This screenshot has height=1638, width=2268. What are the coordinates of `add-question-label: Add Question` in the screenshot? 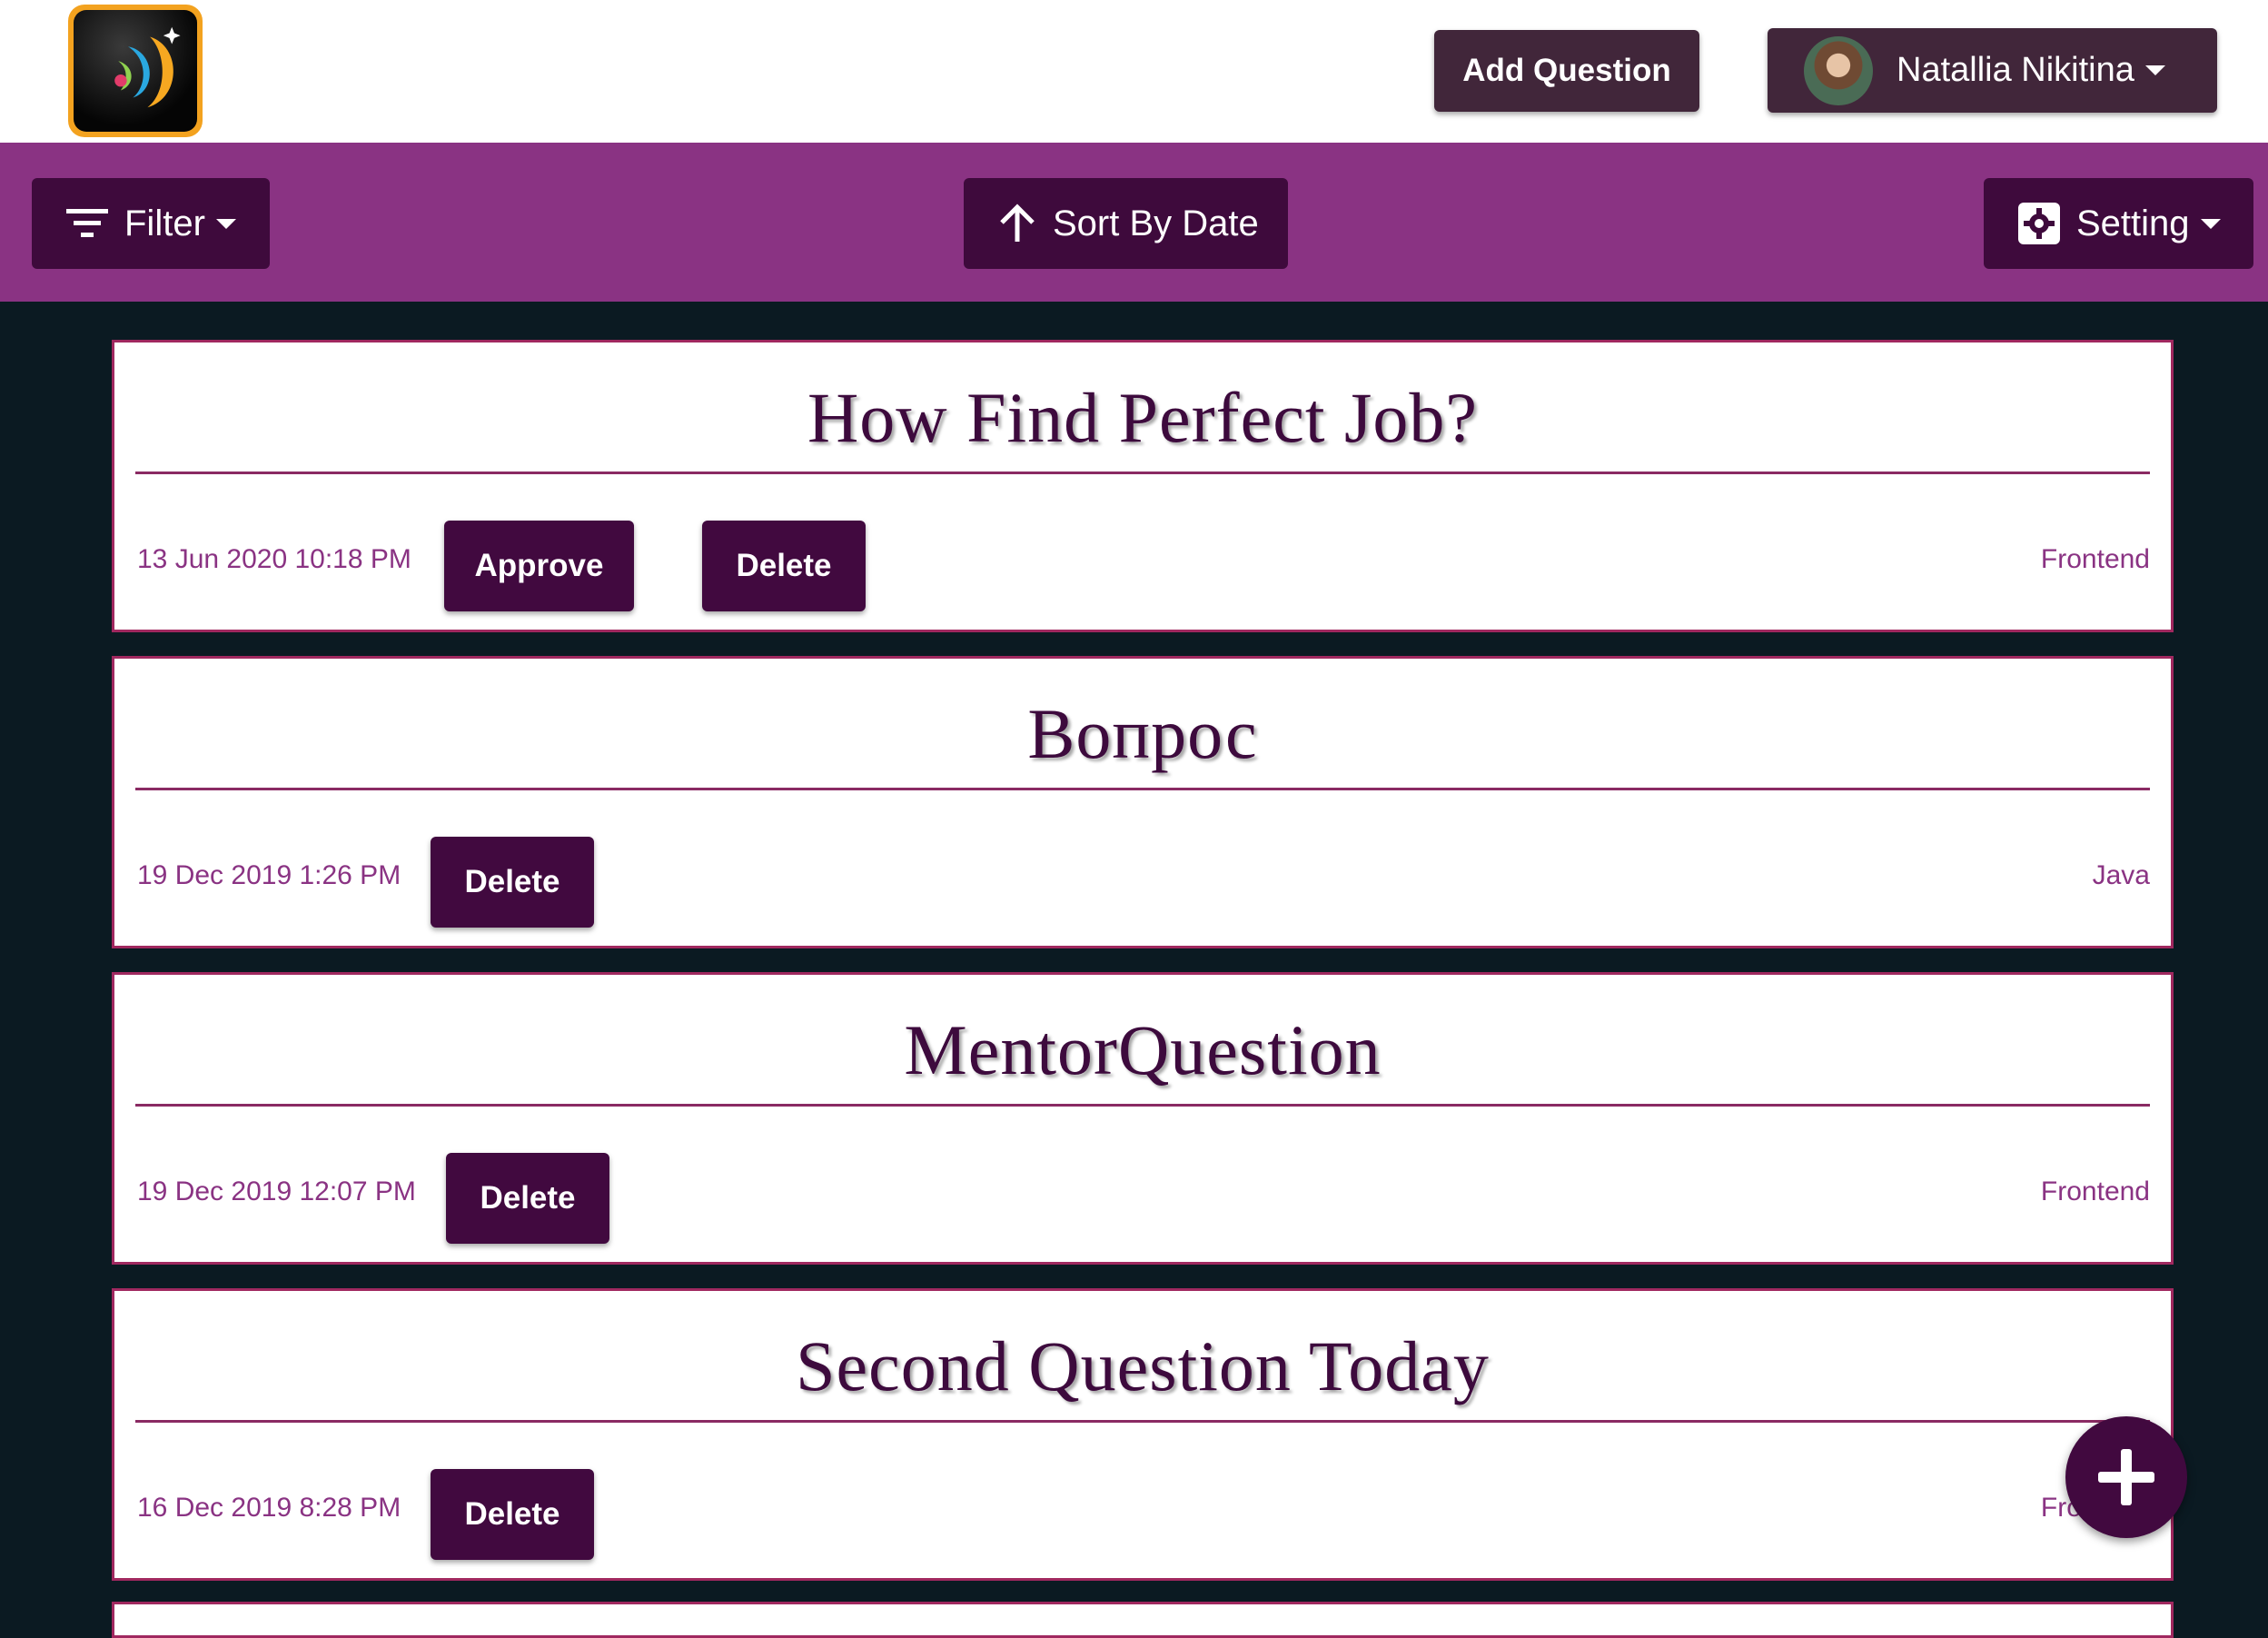 It's located at (1566, 71).